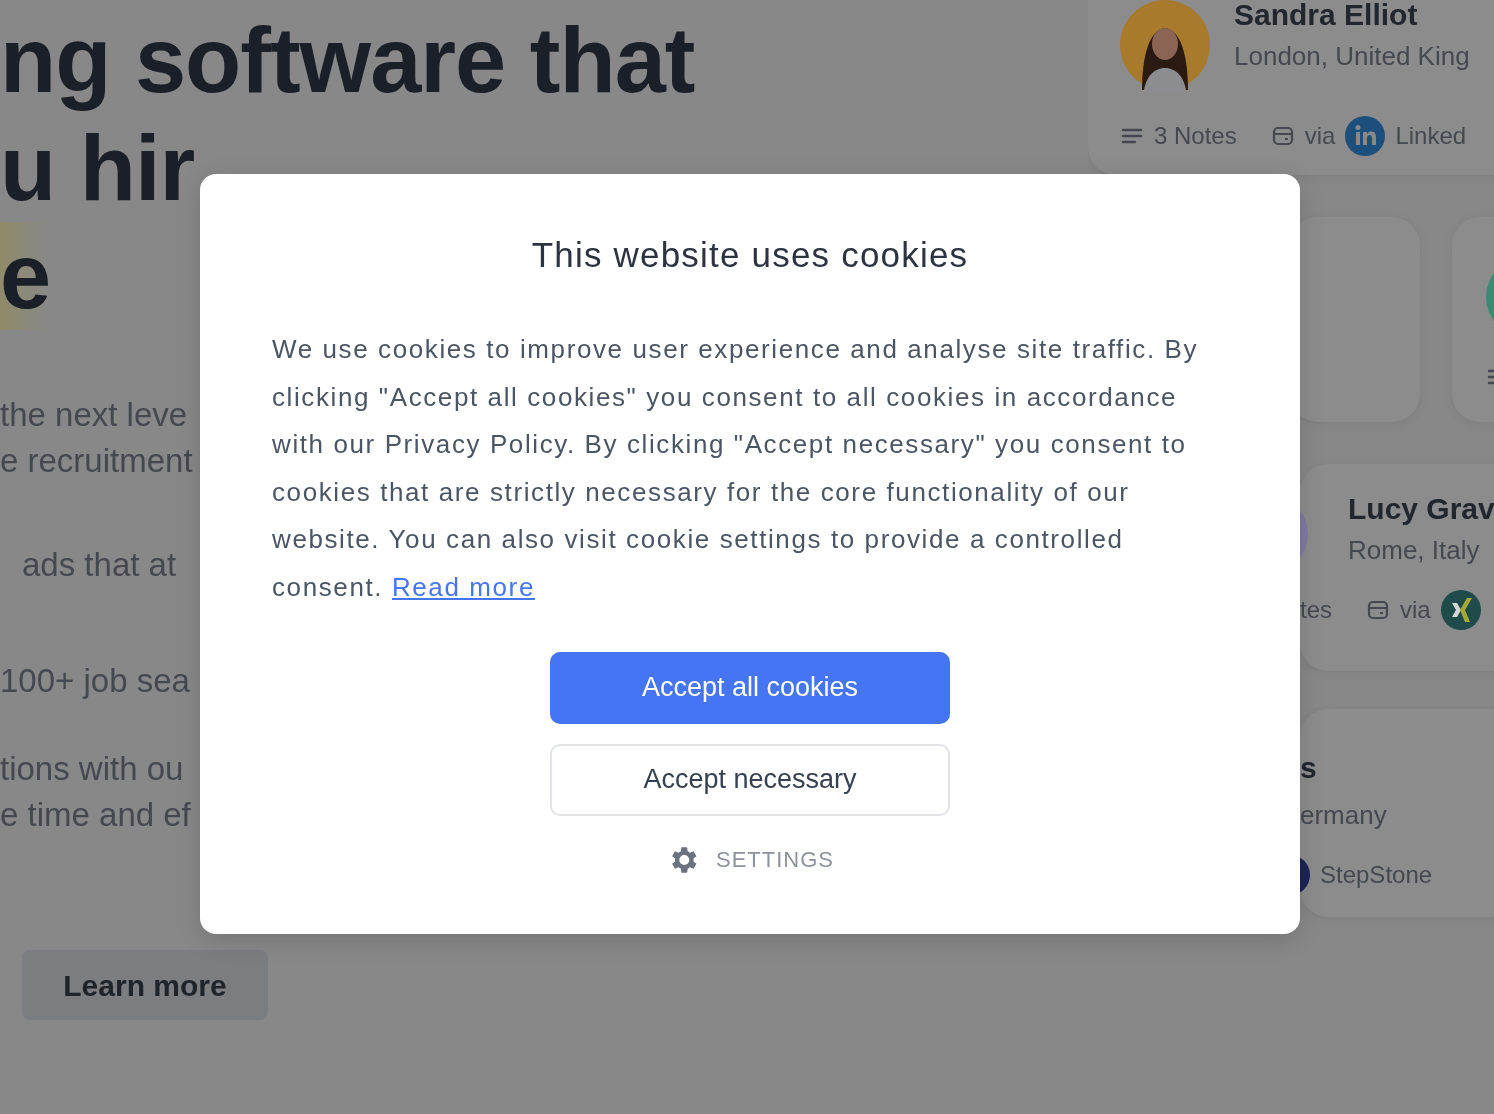  I want to click on read-more-link: Read more, so click(463, 586).